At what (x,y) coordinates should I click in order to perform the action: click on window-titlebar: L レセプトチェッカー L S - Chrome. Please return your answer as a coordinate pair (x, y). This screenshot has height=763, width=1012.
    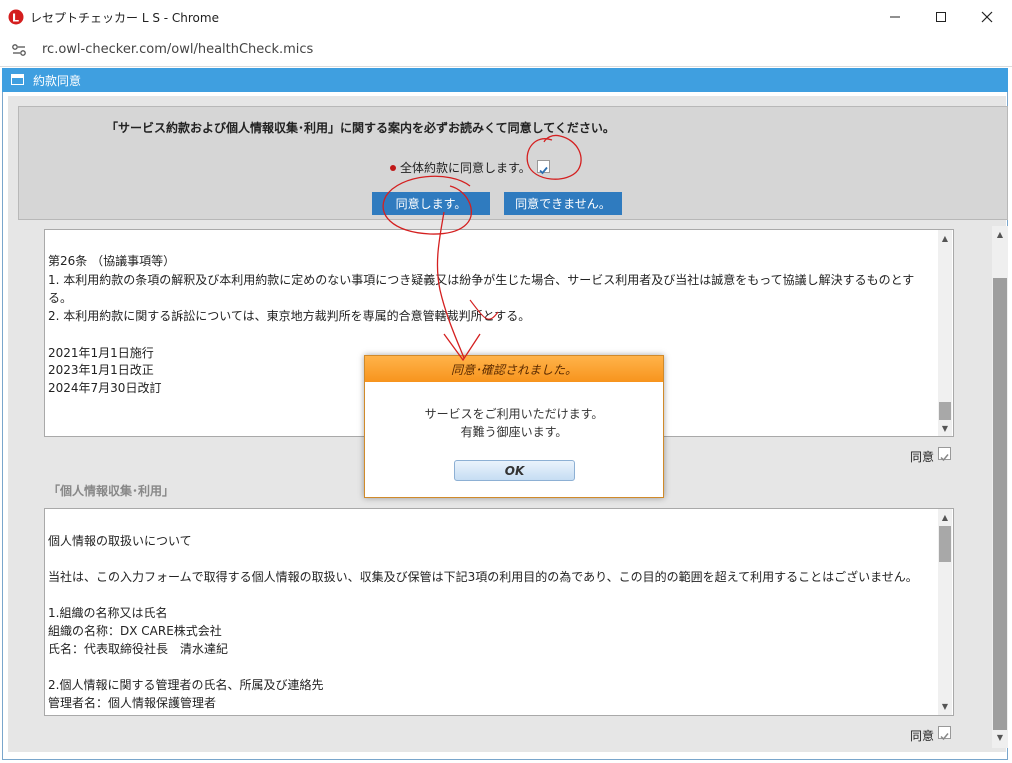
    Looking at the image, I should click on (506, 17).